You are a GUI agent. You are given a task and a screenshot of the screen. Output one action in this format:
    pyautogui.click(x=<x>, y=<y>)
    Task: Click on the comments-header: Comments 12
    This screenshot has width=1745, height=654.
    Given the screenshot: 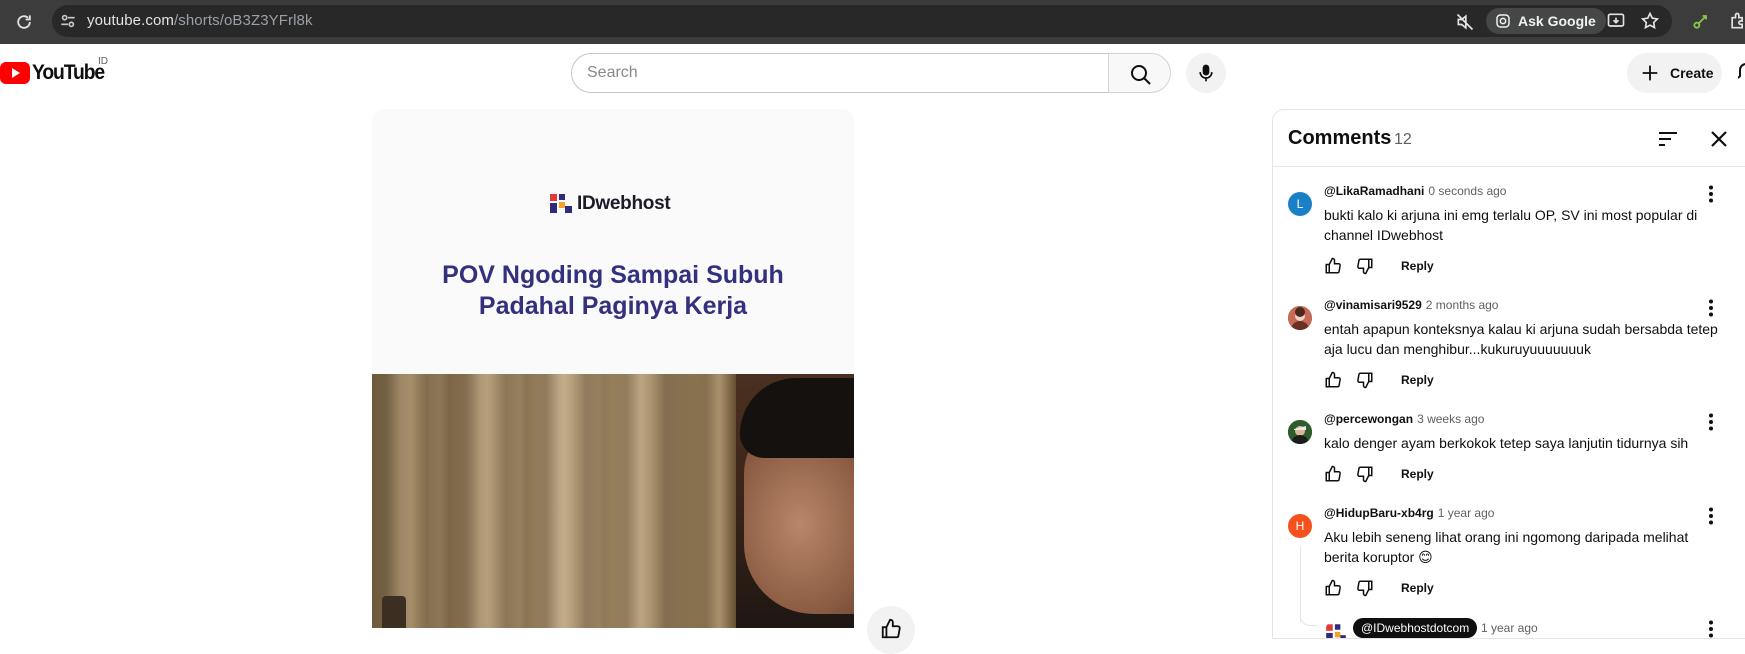 What is the action you would take?
    pyautogui.click(x=1509, y=138)
    